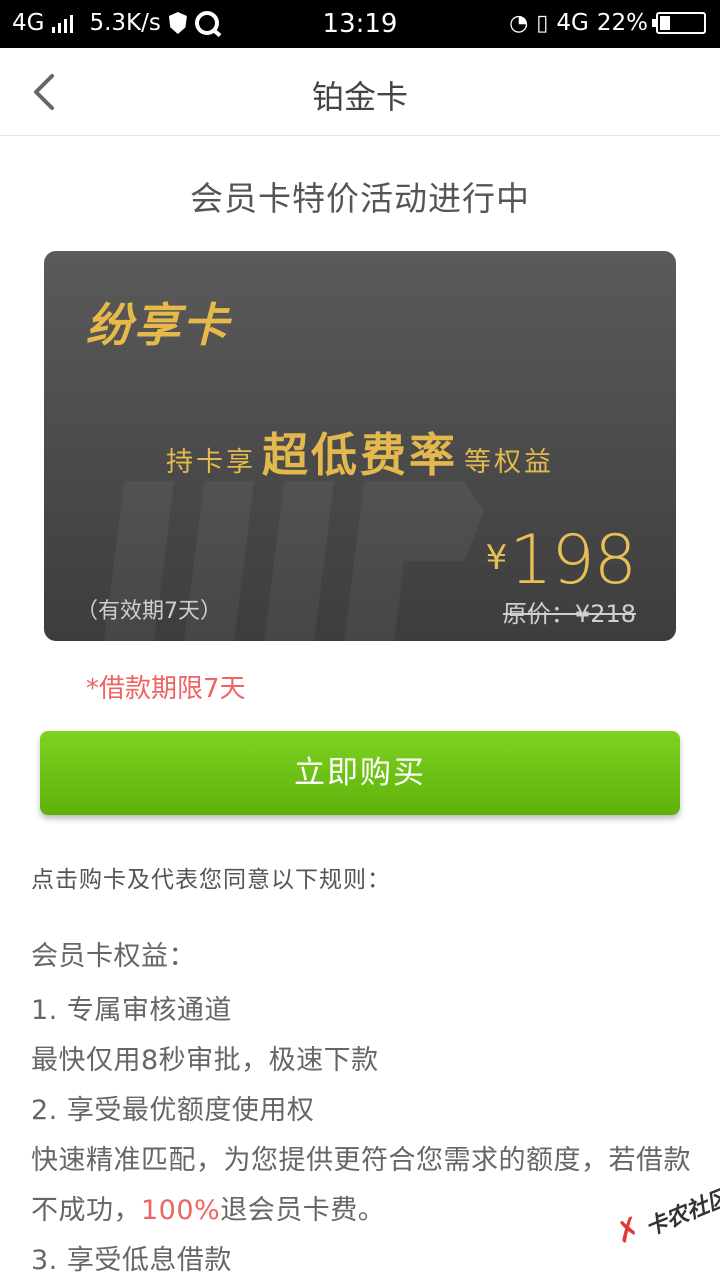  I want to click on buy-now-button: 立即购买, so click(360, 773).